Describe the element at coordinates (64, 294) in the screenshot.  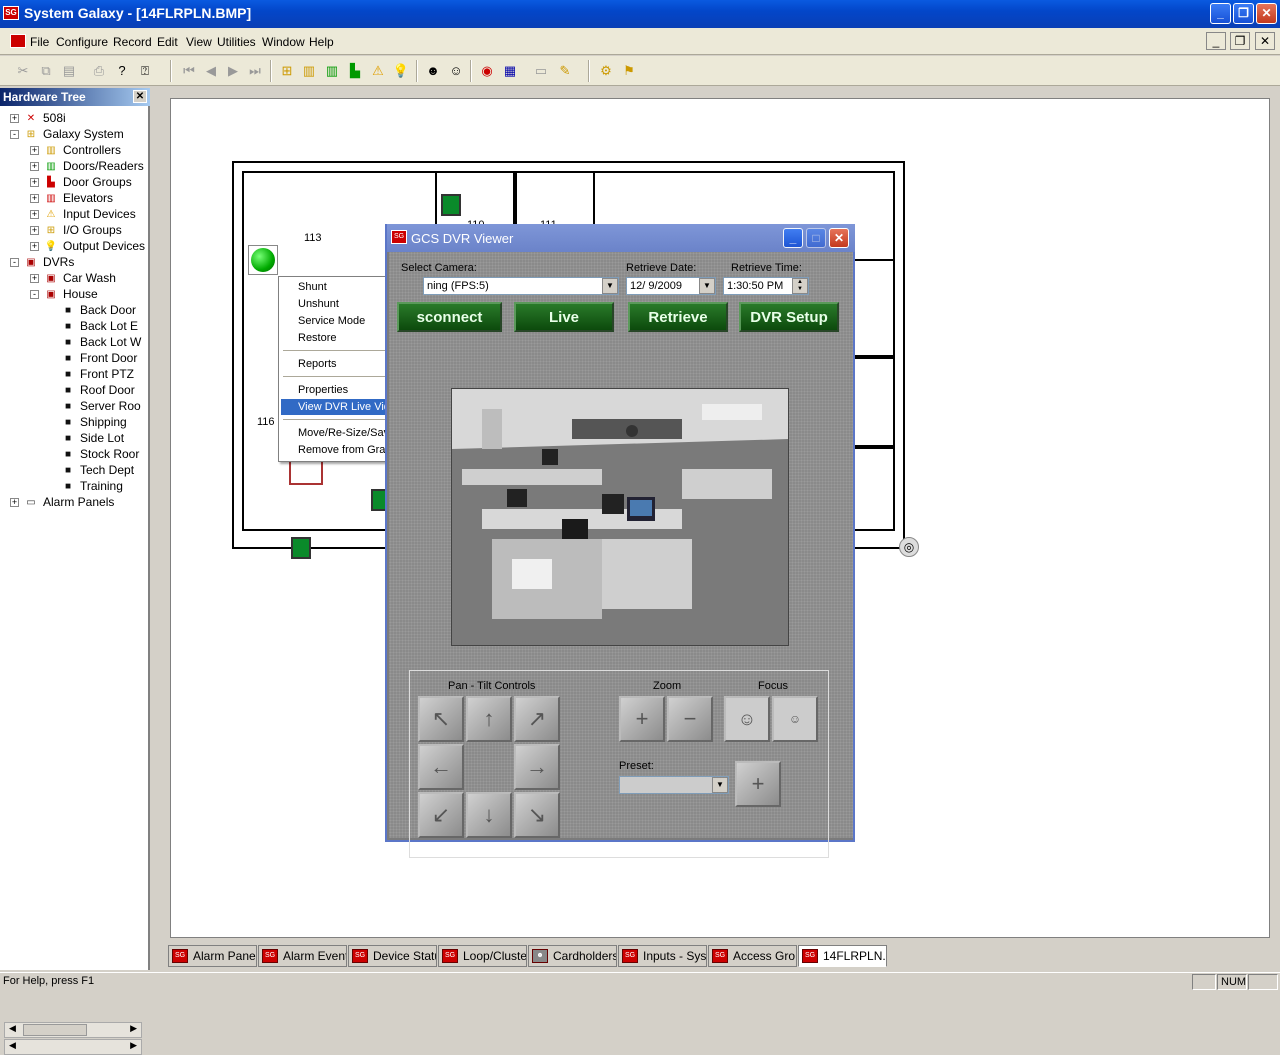
I see `tree-node: - ▣ House` at that location.